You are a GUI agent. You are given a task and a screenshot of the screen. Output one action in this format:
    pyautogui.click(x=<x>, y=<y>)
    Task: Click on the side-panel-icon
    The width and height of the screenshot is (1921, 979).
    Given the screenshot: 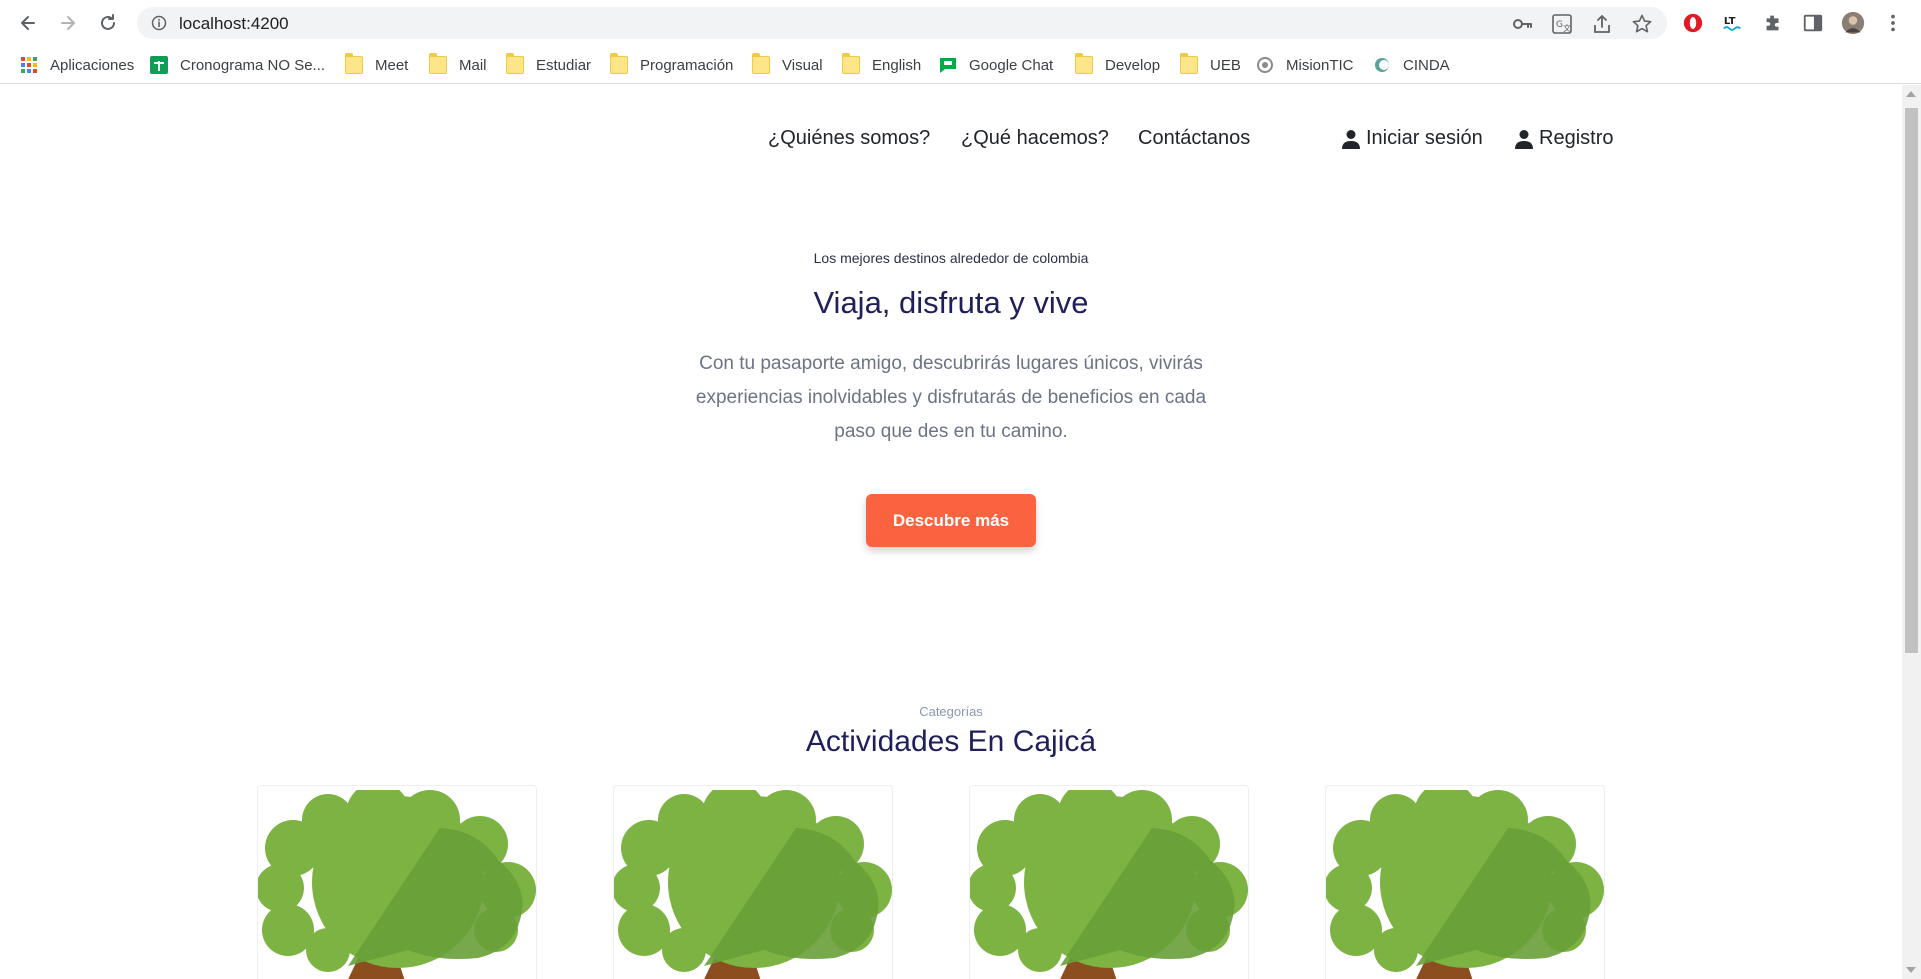 What is the action you would take?
    pyautogui.click(x=1813, y=23)
    